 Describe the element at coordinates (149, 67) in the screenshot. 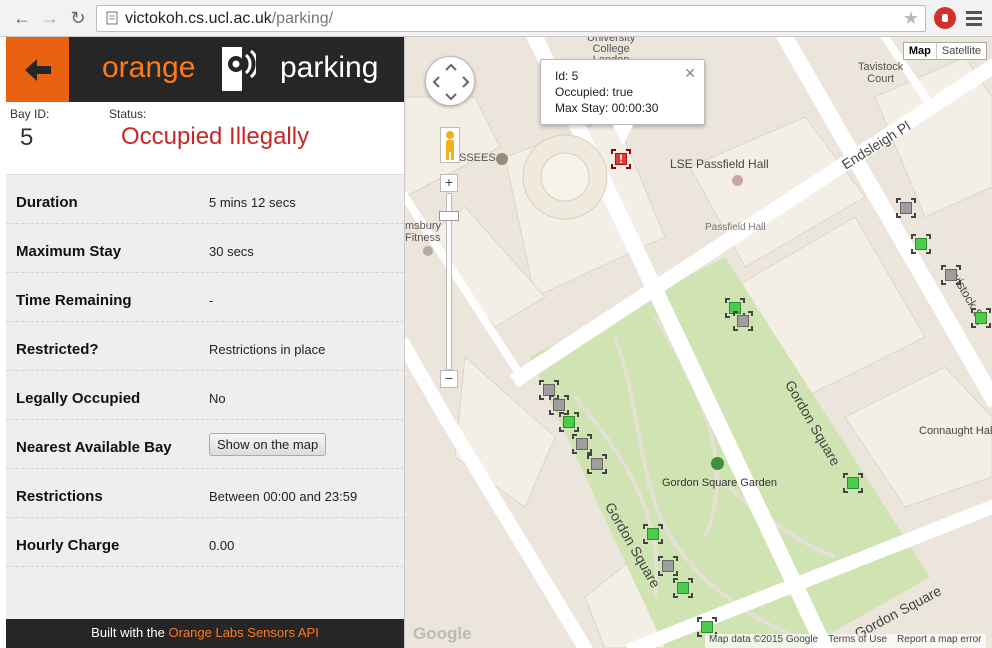

I see `brand-orange: orange` at that location.